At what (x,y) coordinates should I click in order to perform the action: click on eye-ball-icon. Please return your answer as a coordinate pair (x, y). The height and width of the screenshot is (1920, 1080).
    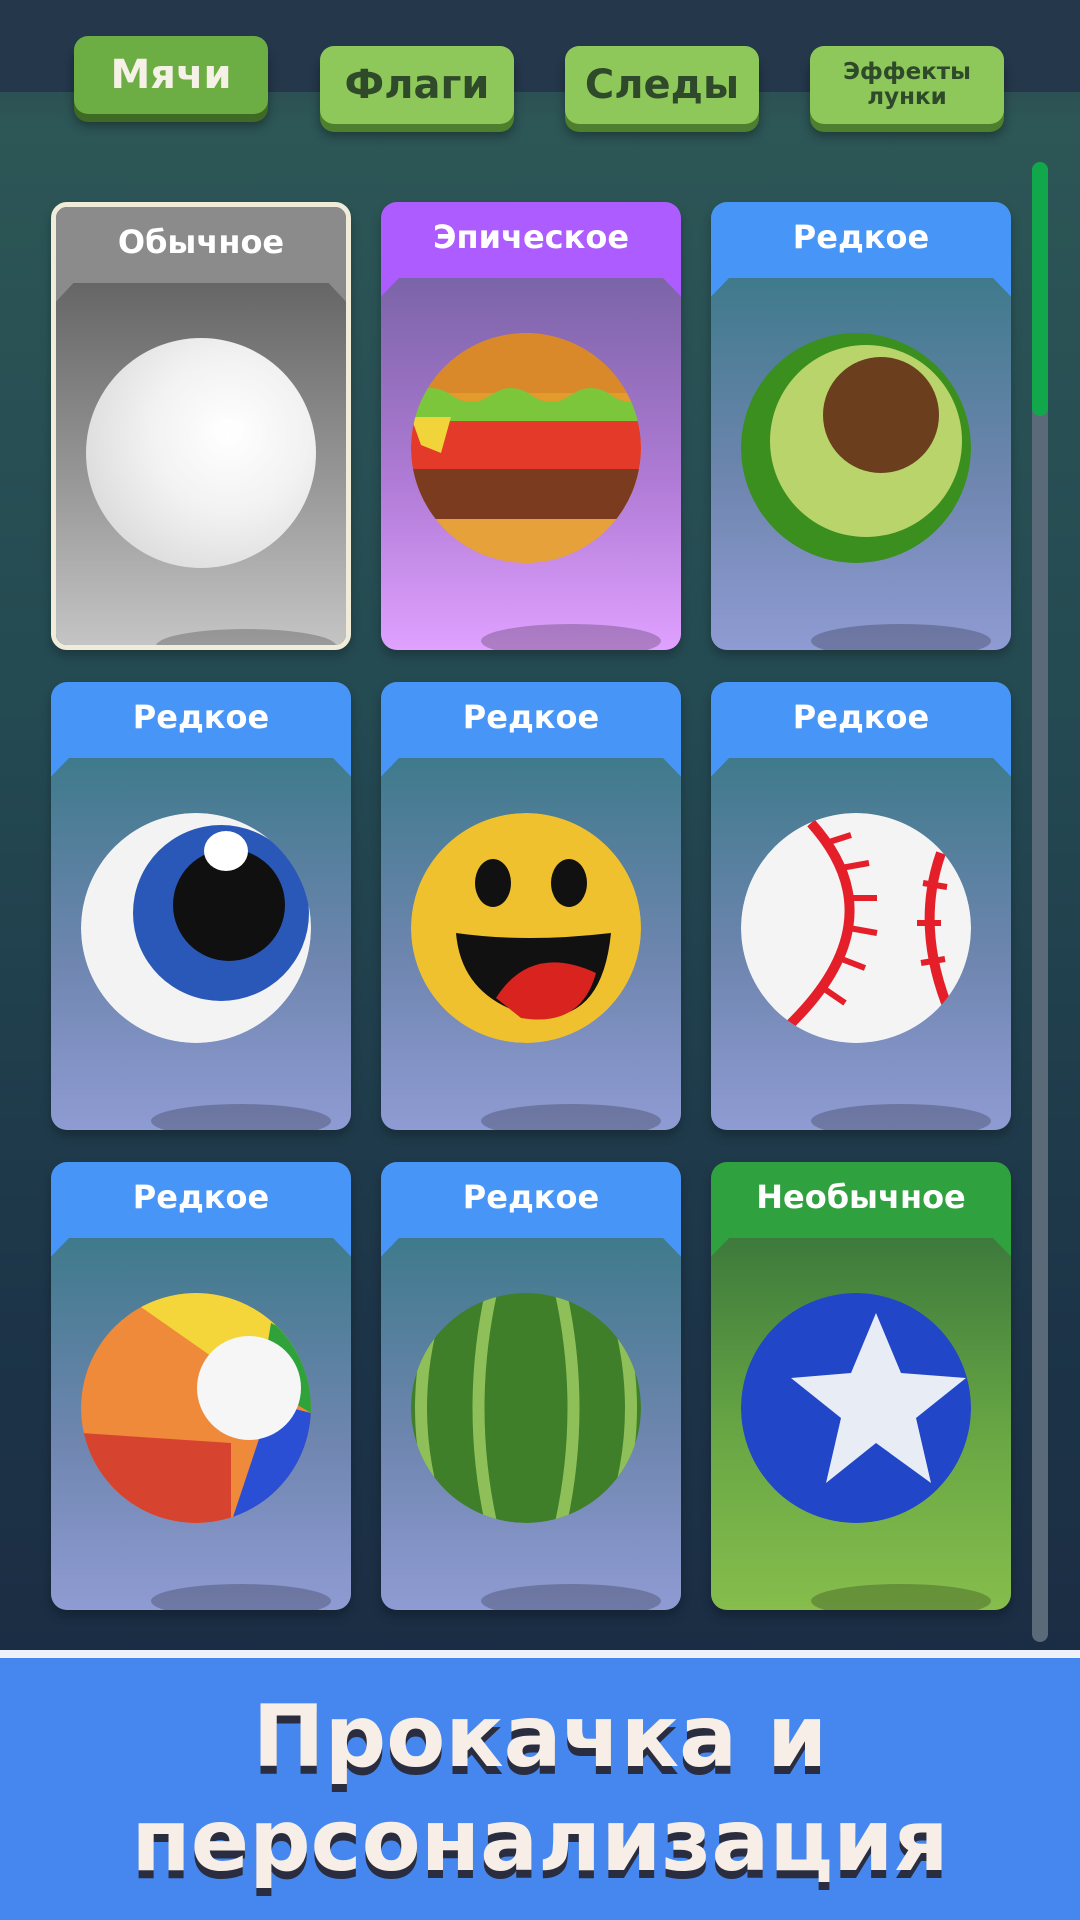
    Looking at the image, I should click on (196, 928).